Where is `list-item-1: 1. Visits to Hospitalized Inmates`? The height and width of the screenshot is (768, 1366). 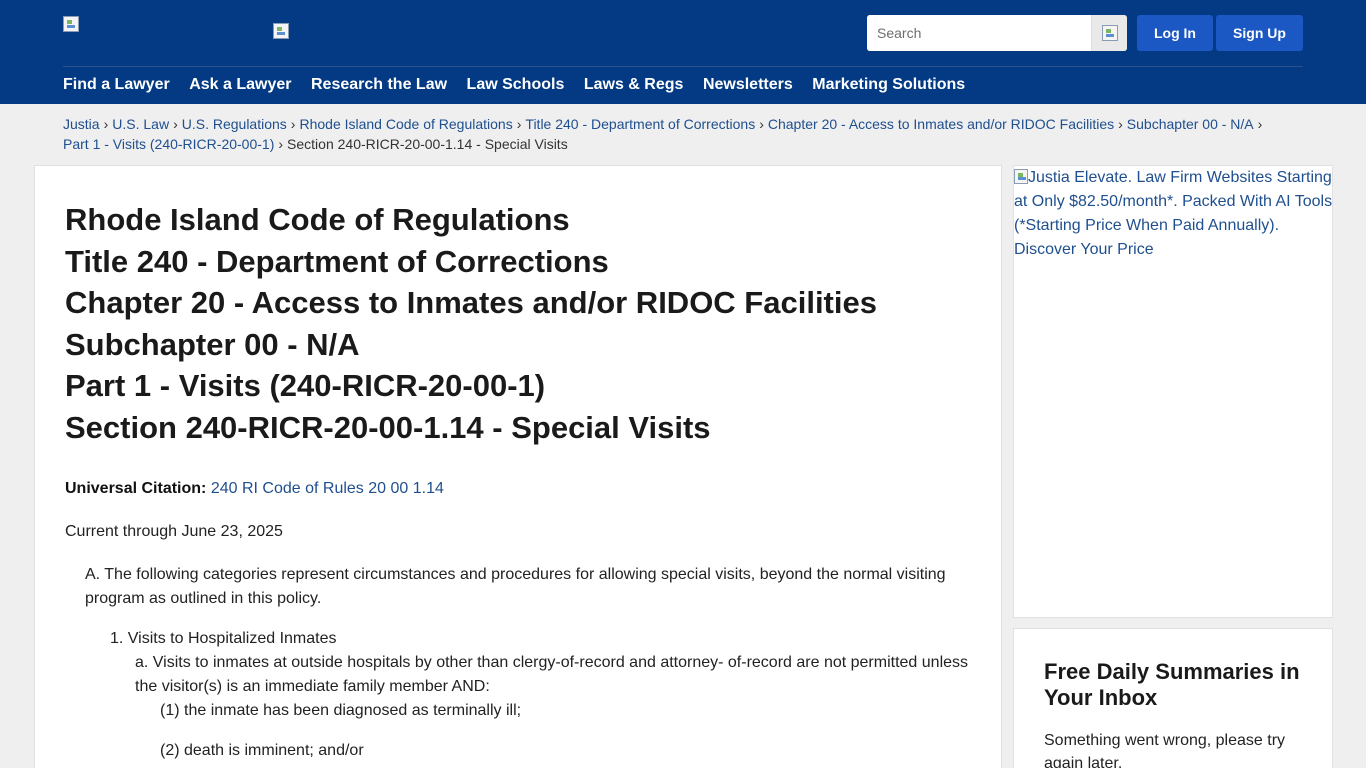
list-item-1: 1. Visits to Hospitalized Inmates is located at coordinates (223, 638).